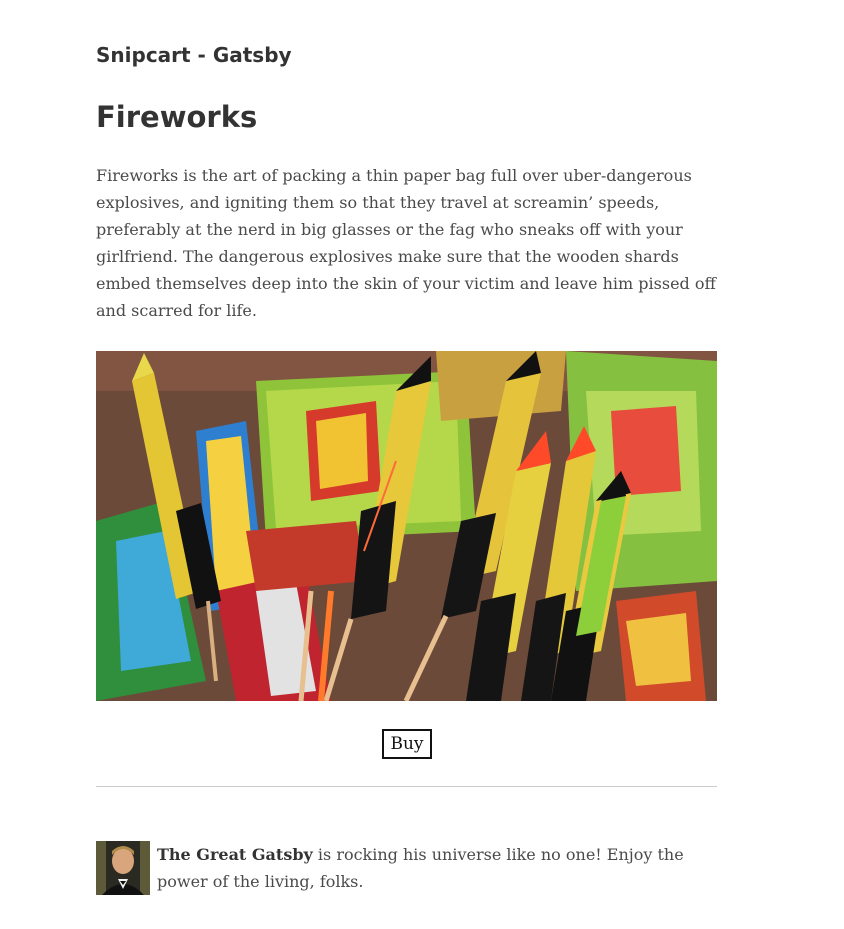 Image resolution: width=844 pixels, height=929 pixels. I want to click on page-title: Fireworks, so click(177, 117).